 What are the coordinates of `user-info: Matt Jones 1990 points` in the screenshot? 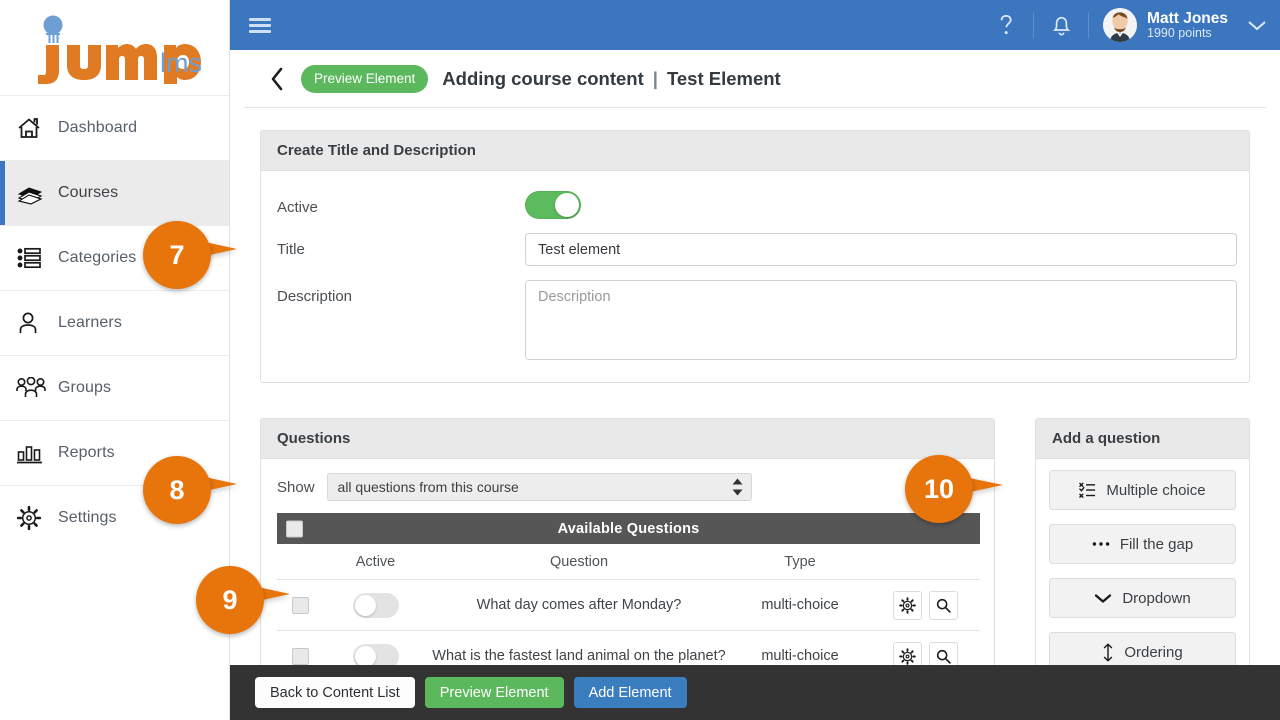 It's located at (1187, 25).